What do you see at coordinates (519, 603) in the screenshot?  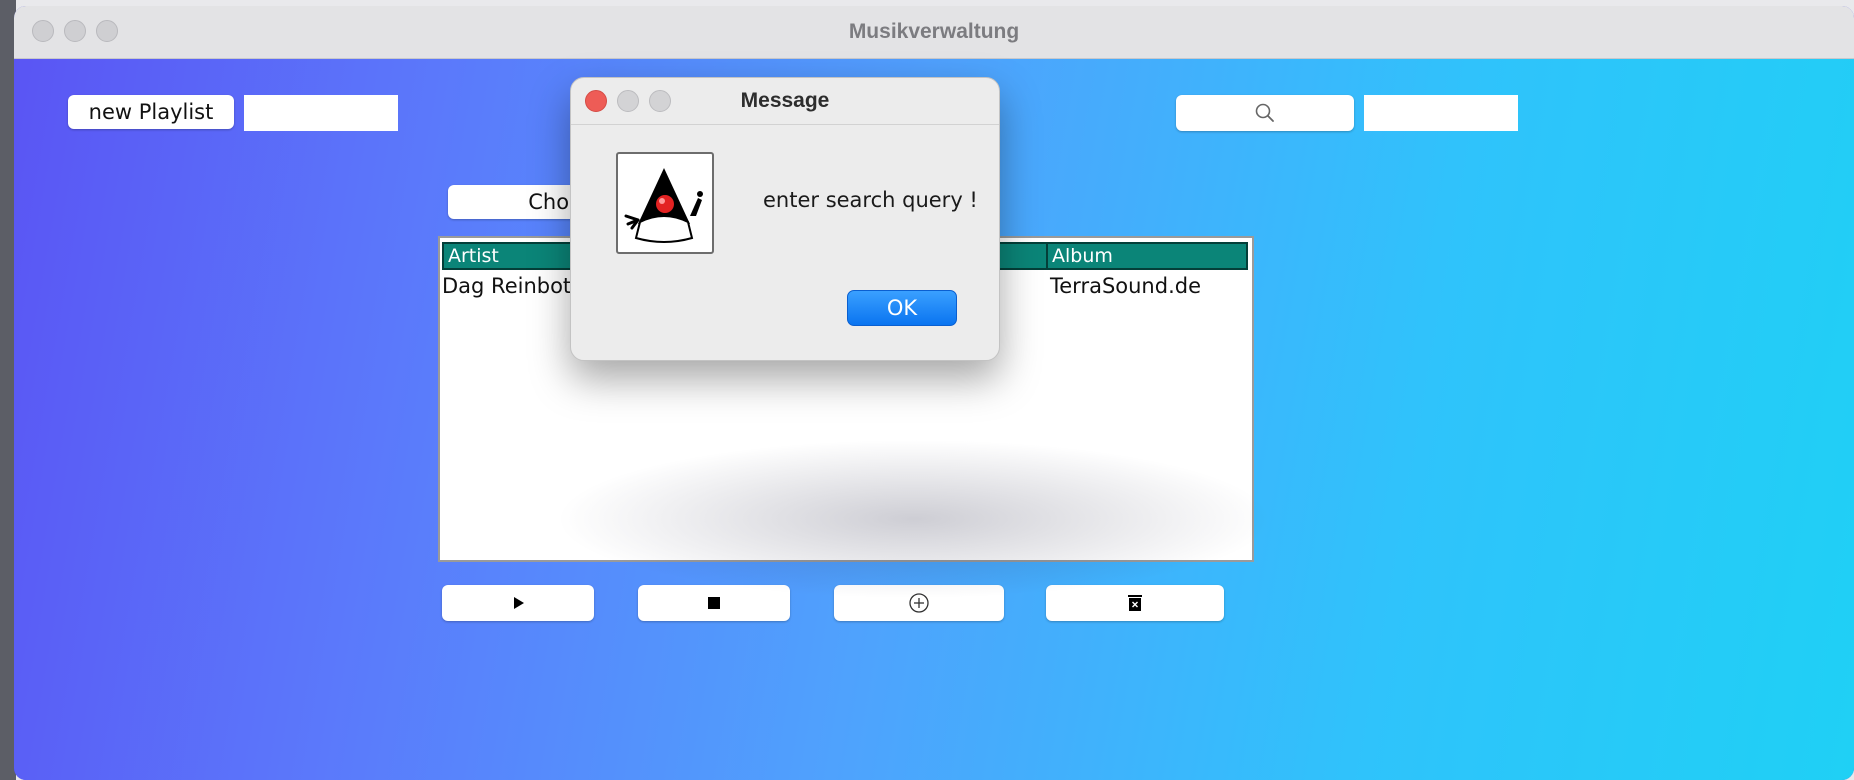 I see `play-icon` at bounding box center [519, 603].